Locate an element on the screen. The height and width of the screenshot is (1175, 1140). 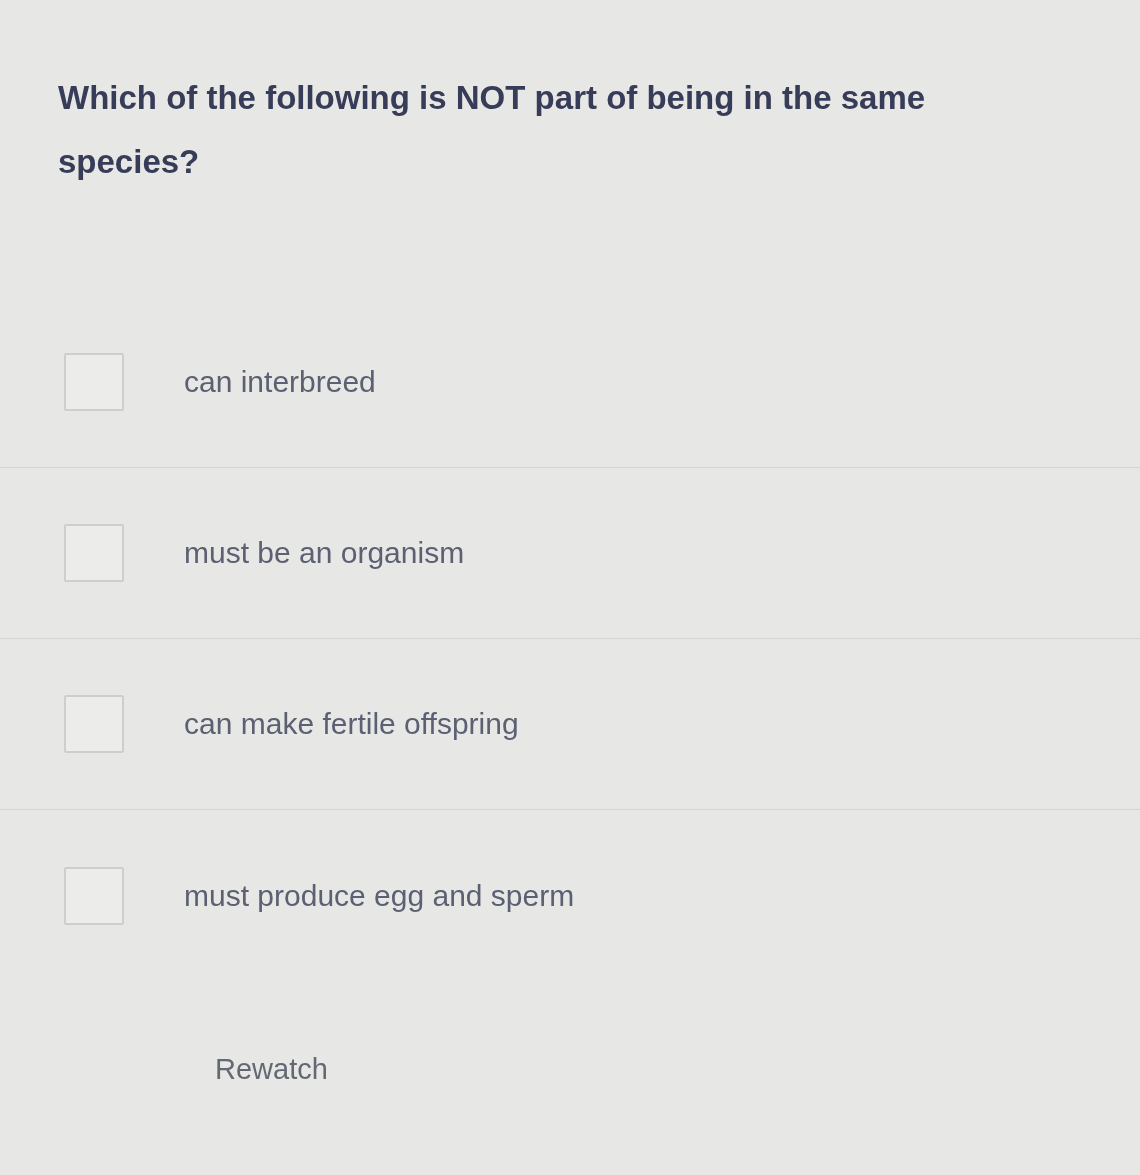
option-label: can interbreed is located at coordinates (280, 382).